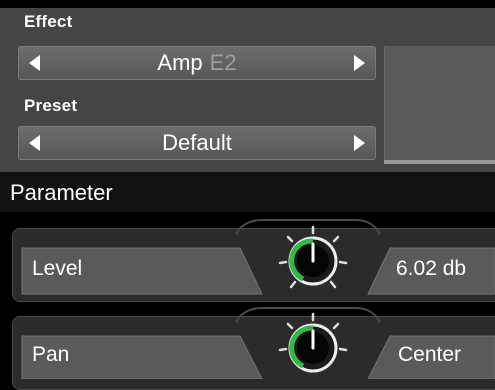 The image size is (495, 390). I want to click on preset-prev-button, so click(35, 143).